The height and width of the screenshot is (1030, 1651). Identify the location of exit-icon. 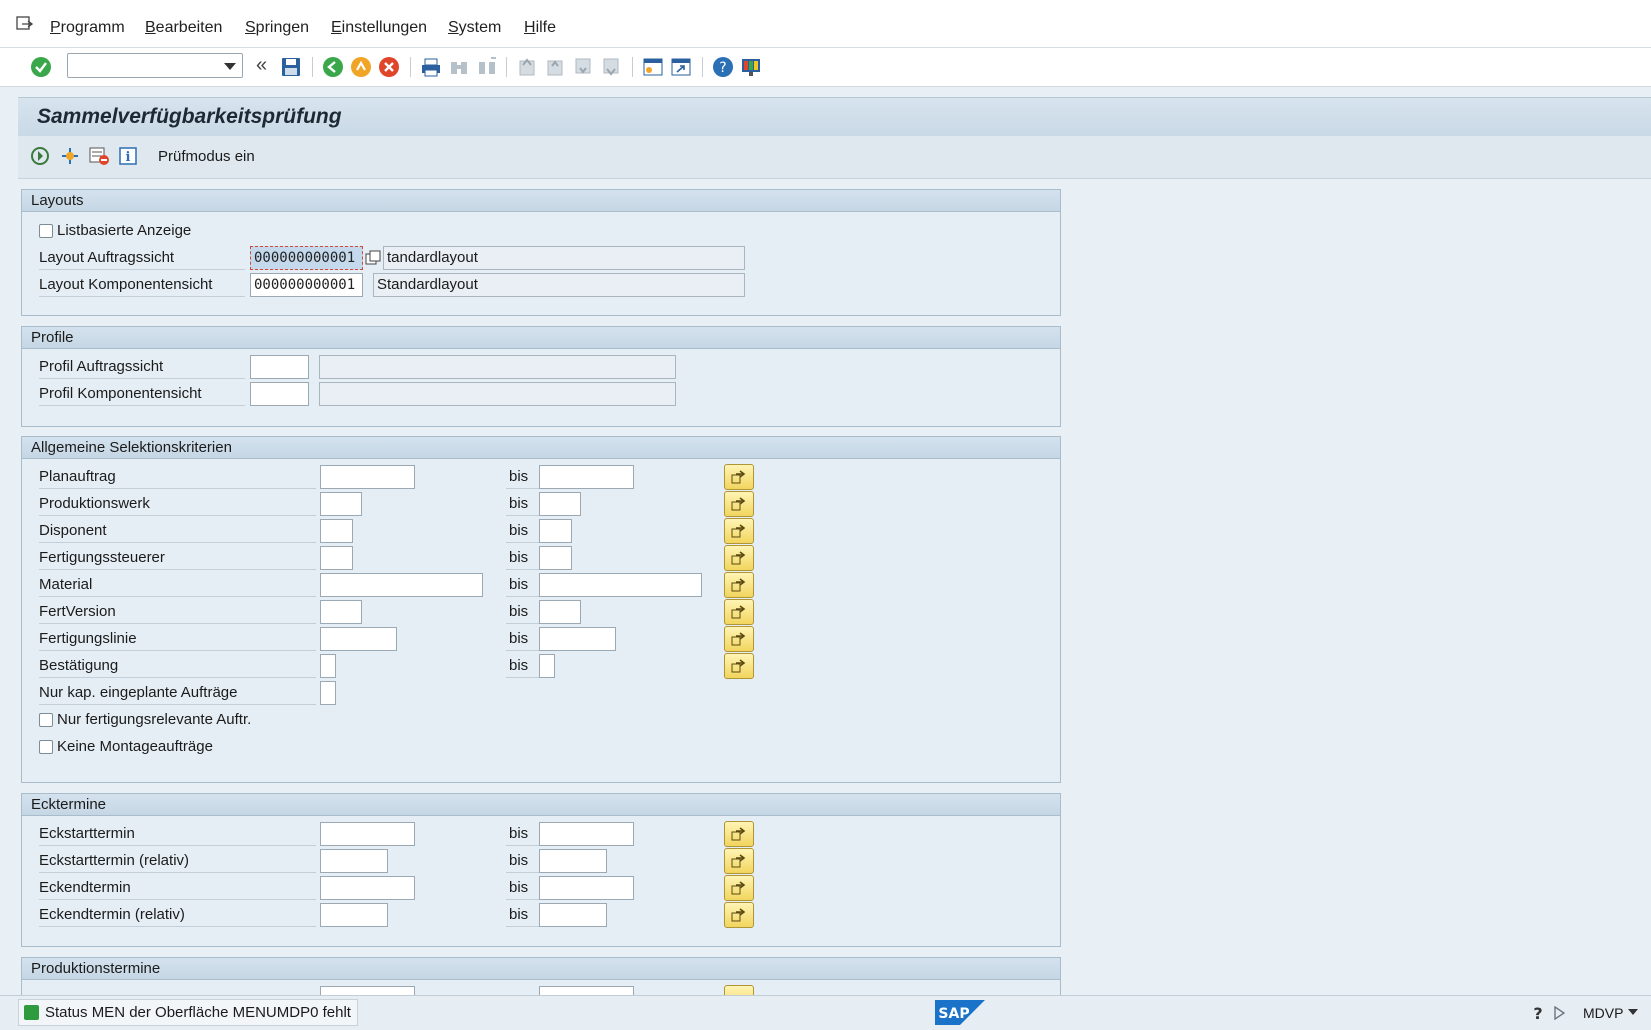
(361, 67).